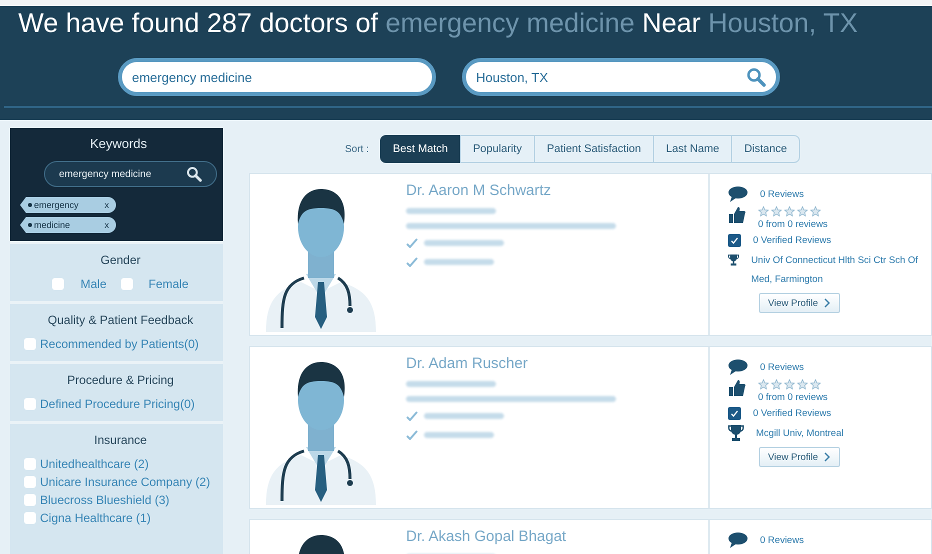 The width and height of the screenshot is (932, 554). I want to click on trophy-icon, so click(736, 433).